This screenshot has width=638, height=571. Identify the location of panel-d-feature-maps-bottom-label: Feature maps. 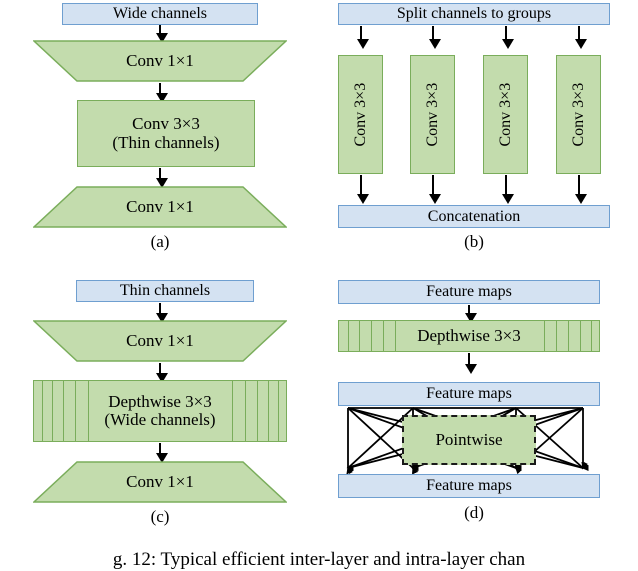
(469, 486).